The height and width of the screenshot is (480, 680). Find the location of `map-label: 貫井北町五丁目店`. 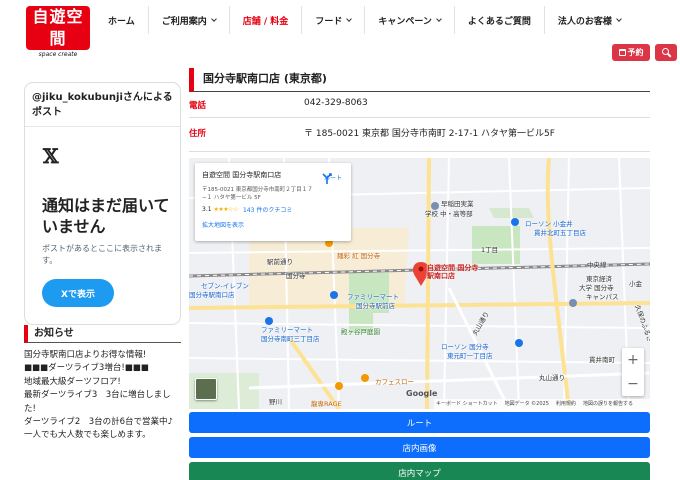

map-label: 貫井北町五丁目店 is located at coordinates (560, 233).